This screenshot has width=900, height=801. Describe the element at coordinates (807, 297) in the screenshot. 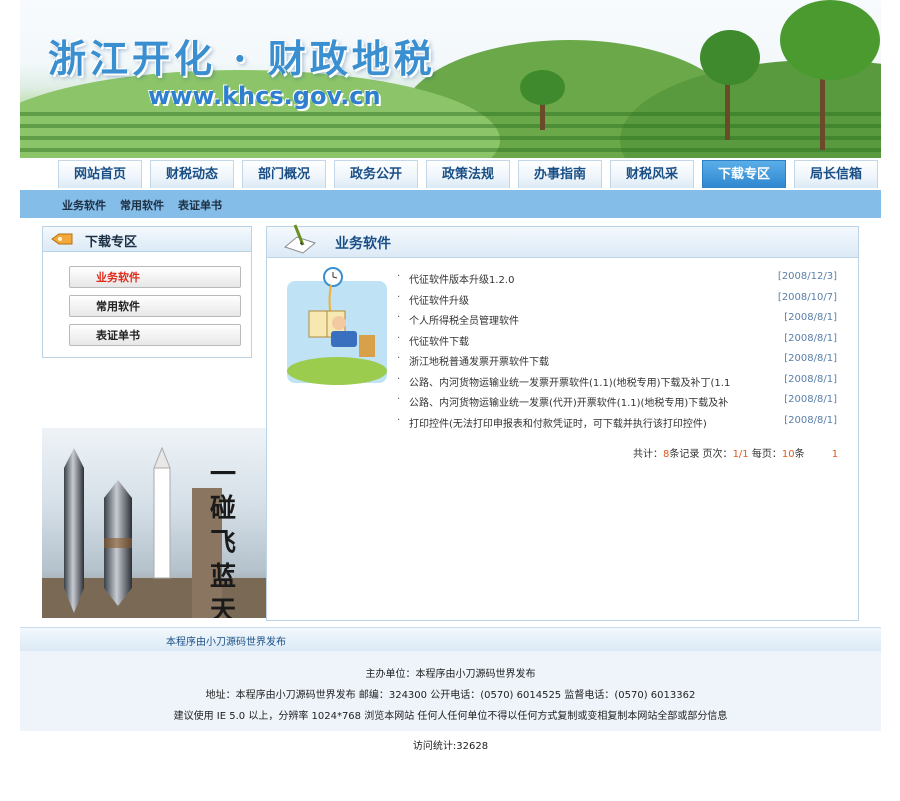

I see `list-item-date: [2008/10/7]` at that location.